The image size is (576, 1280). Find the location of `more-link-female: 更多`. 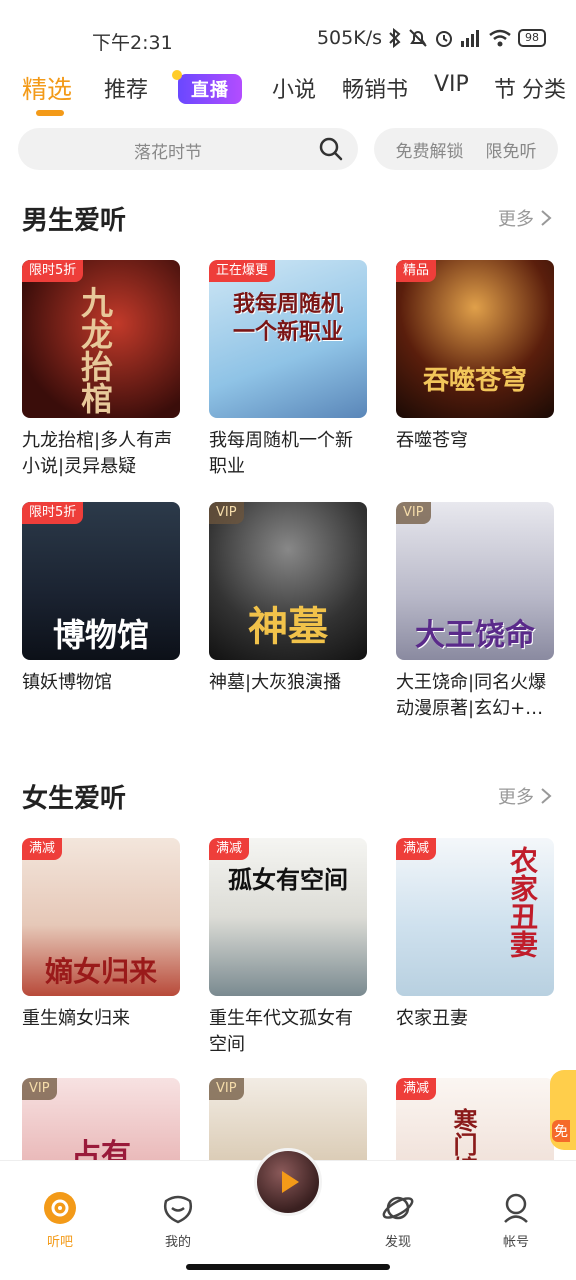

more-link-female: 更多 is located at coordinates (525, 796).